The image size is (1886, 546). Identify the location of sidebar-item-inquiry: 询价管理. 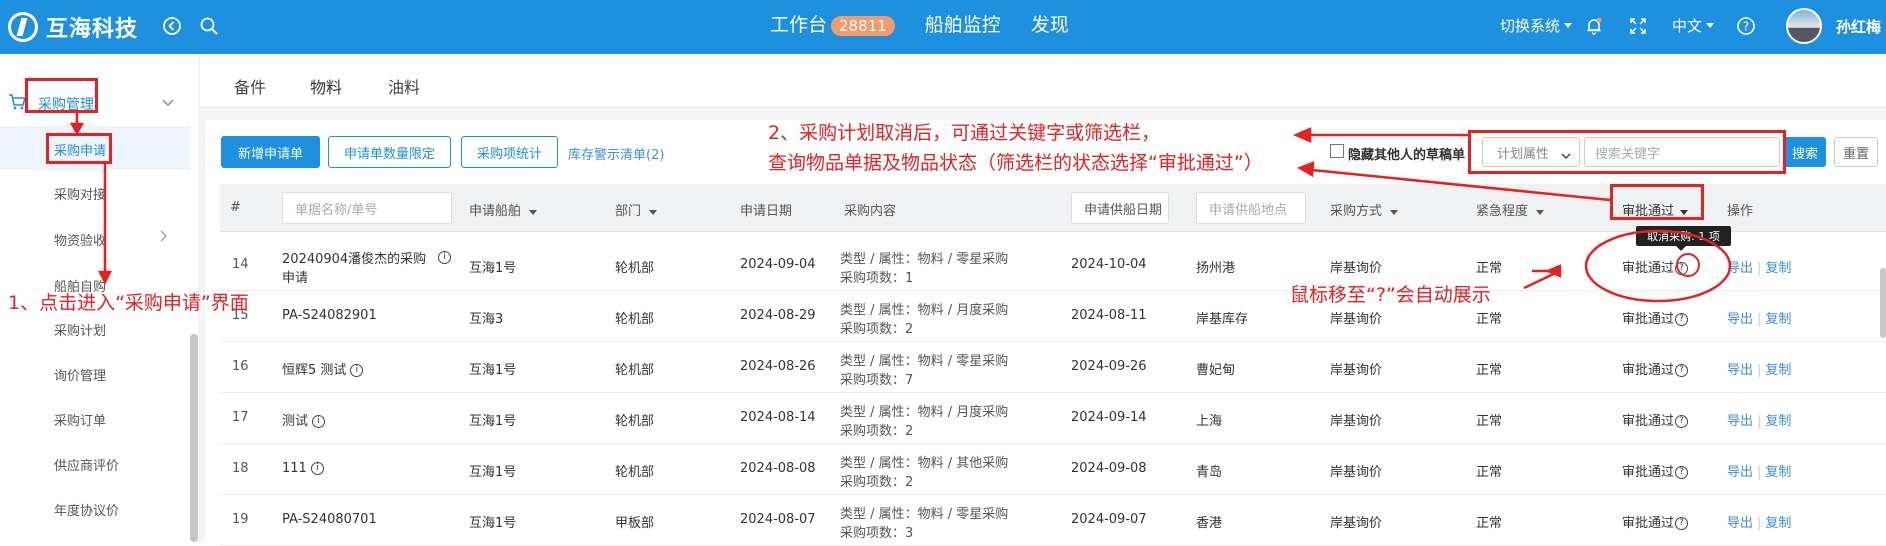
(80, 374).